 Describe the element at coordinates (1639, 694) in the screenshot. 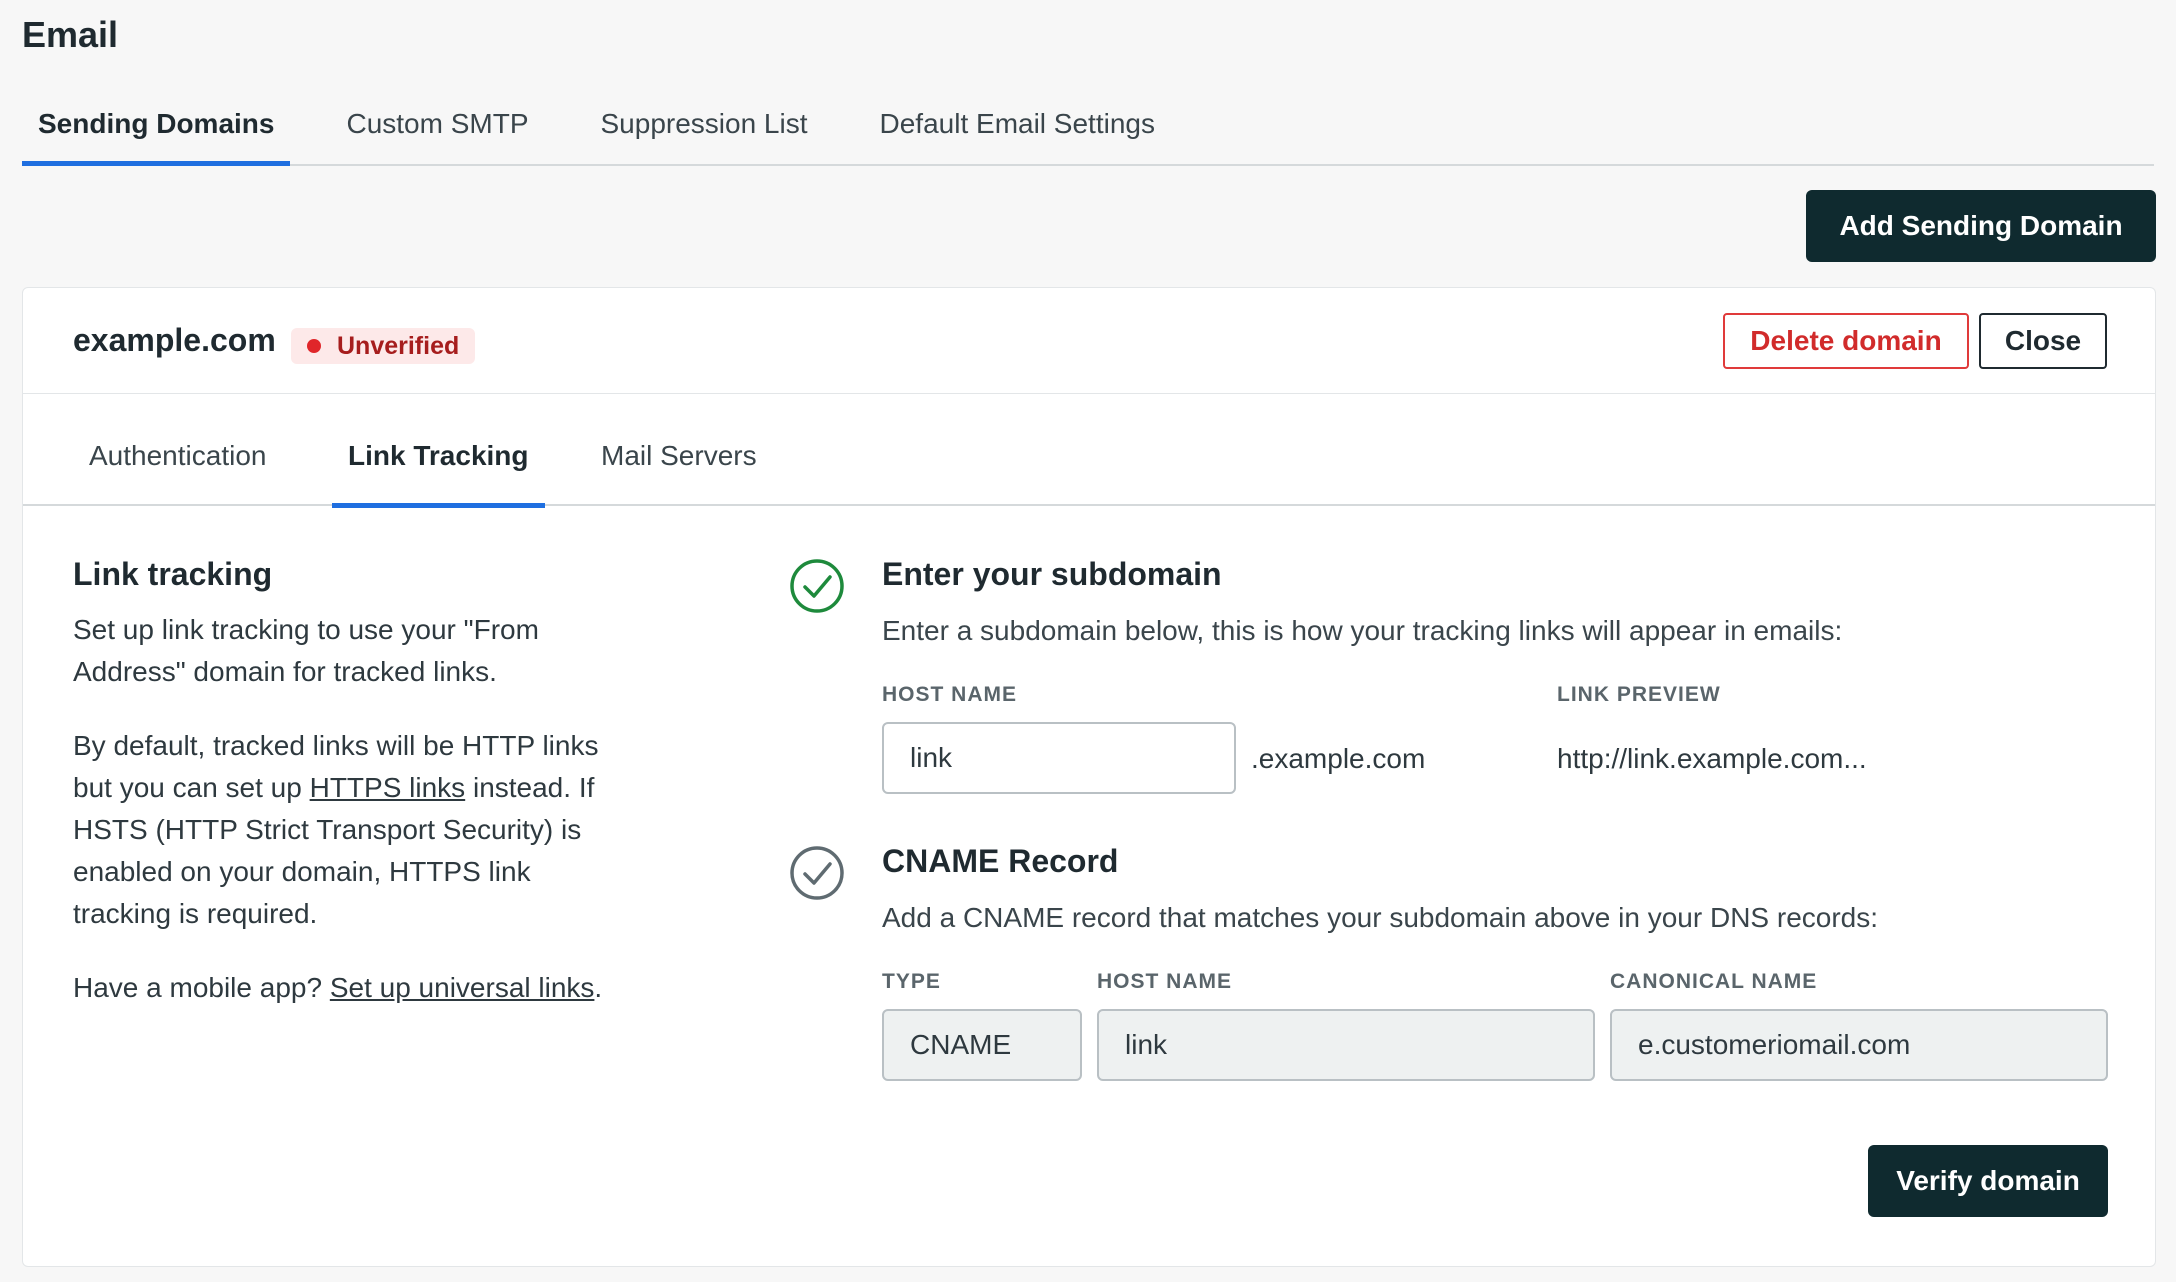

I see `link-preview-label: LINK PREVIEW` at that location.